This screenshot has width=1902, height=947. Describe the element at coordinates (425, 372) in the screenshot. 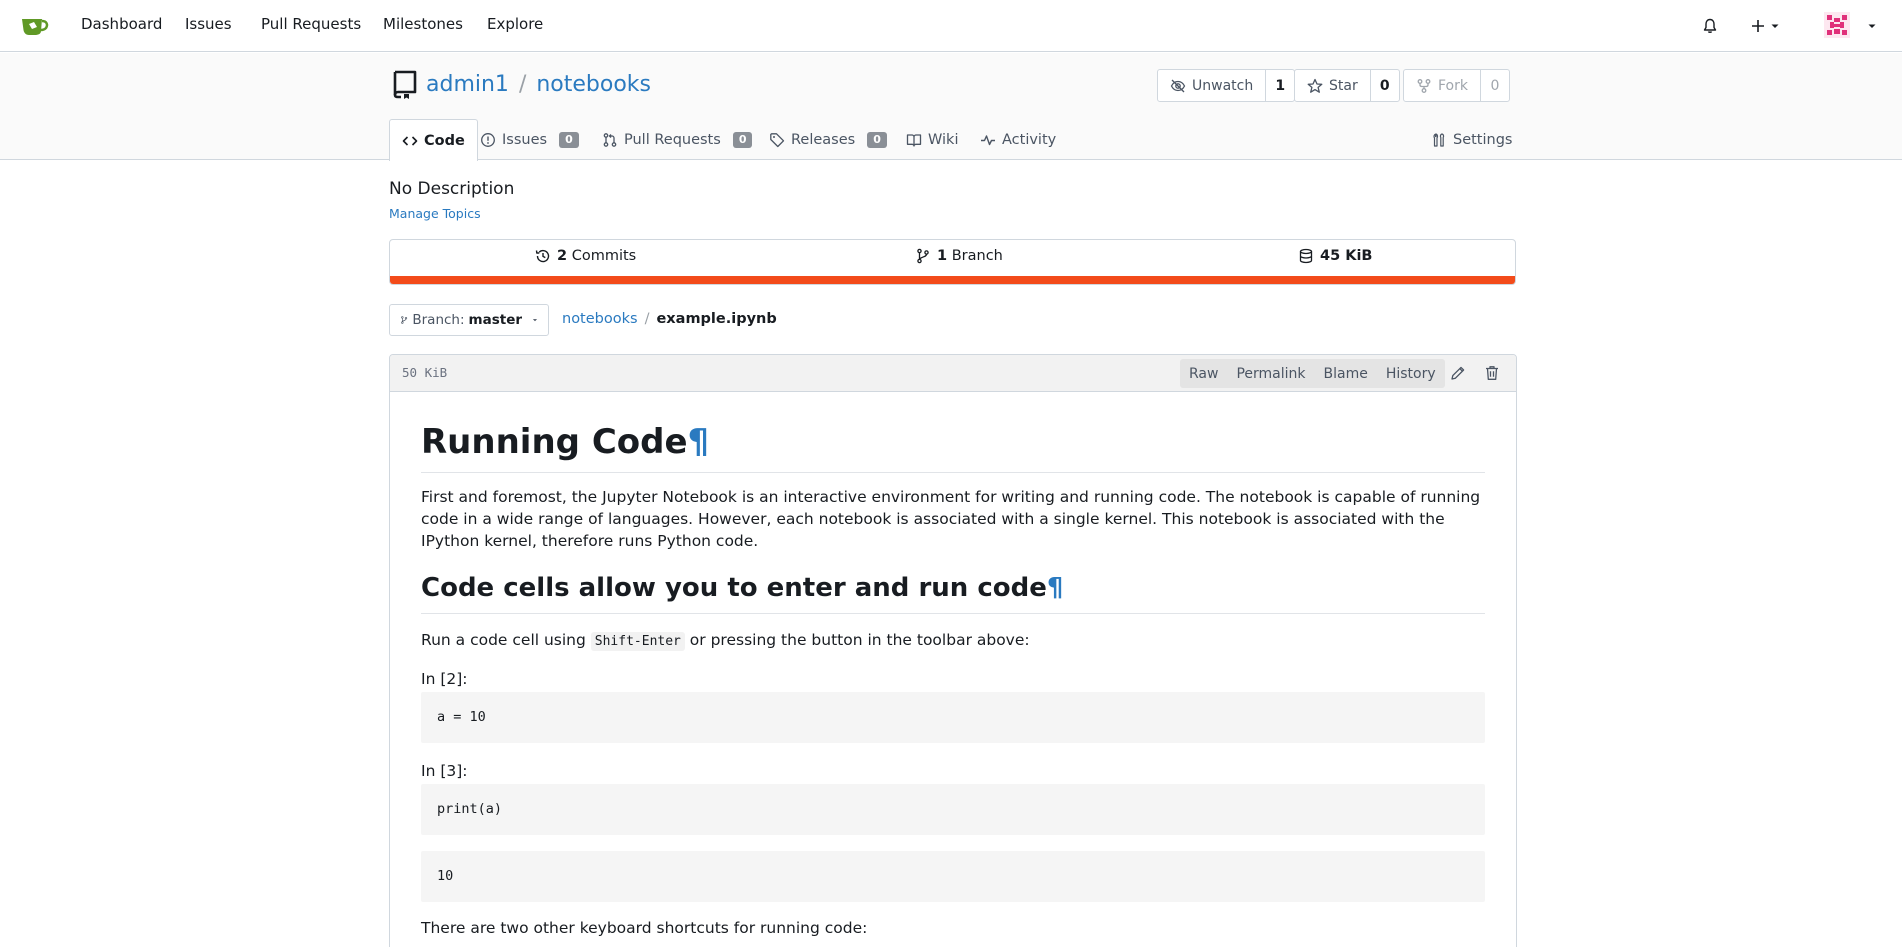

I see `file-size: 50 KiB` at that location.